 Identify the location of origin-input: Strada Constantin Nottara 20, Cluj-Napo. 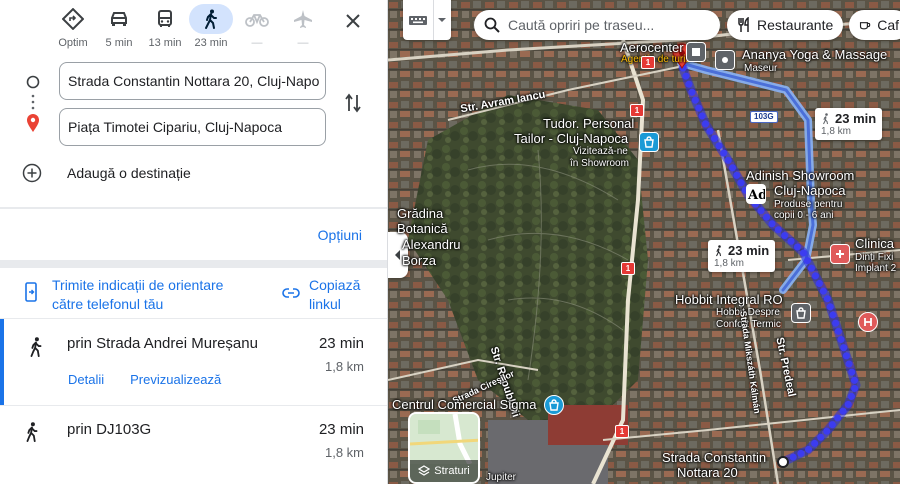
(192, 81).